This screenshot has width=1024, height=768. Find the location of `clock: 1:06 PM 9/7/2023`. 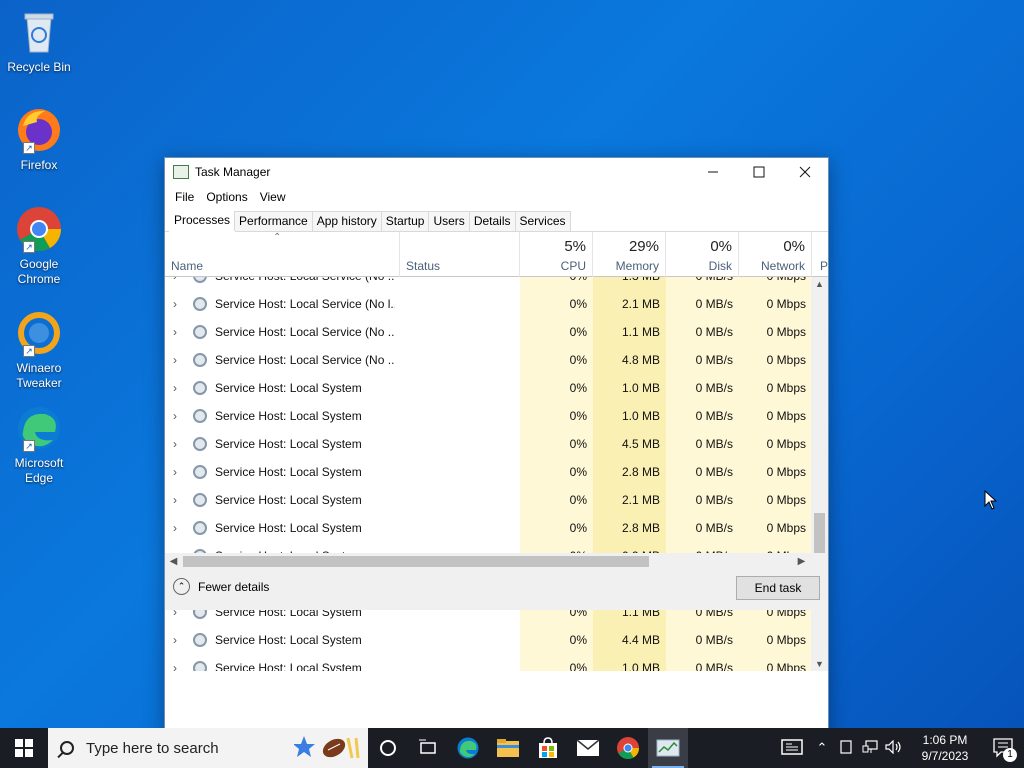

clock: 1:06 PM 9/7/2023 is located at coordinates (945, 748).